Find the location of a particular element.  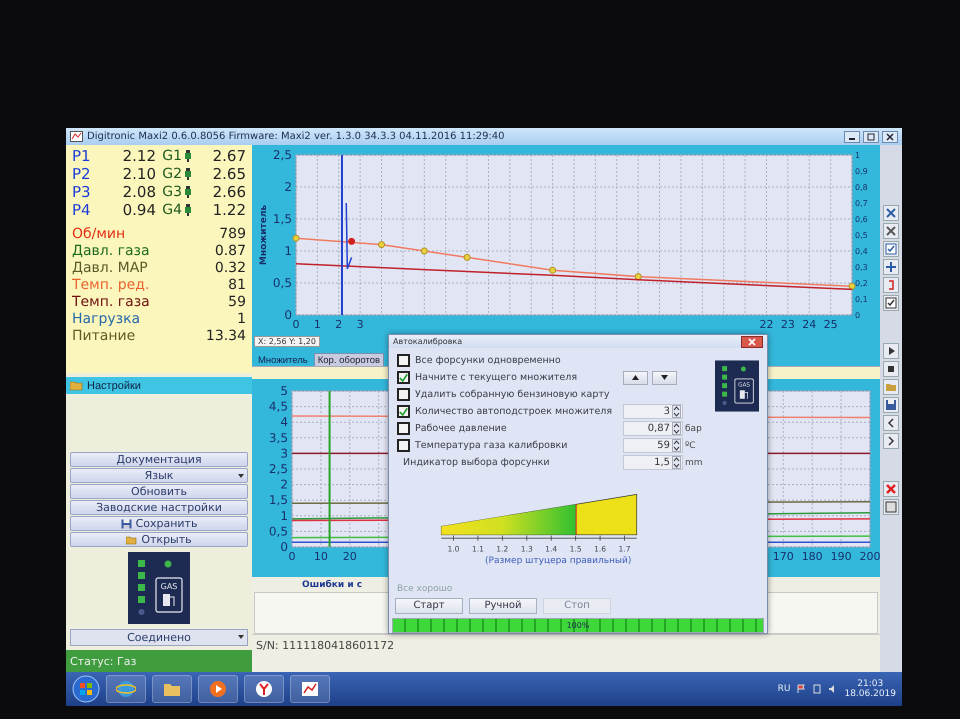

data-point is located at coordinates (852, 286).